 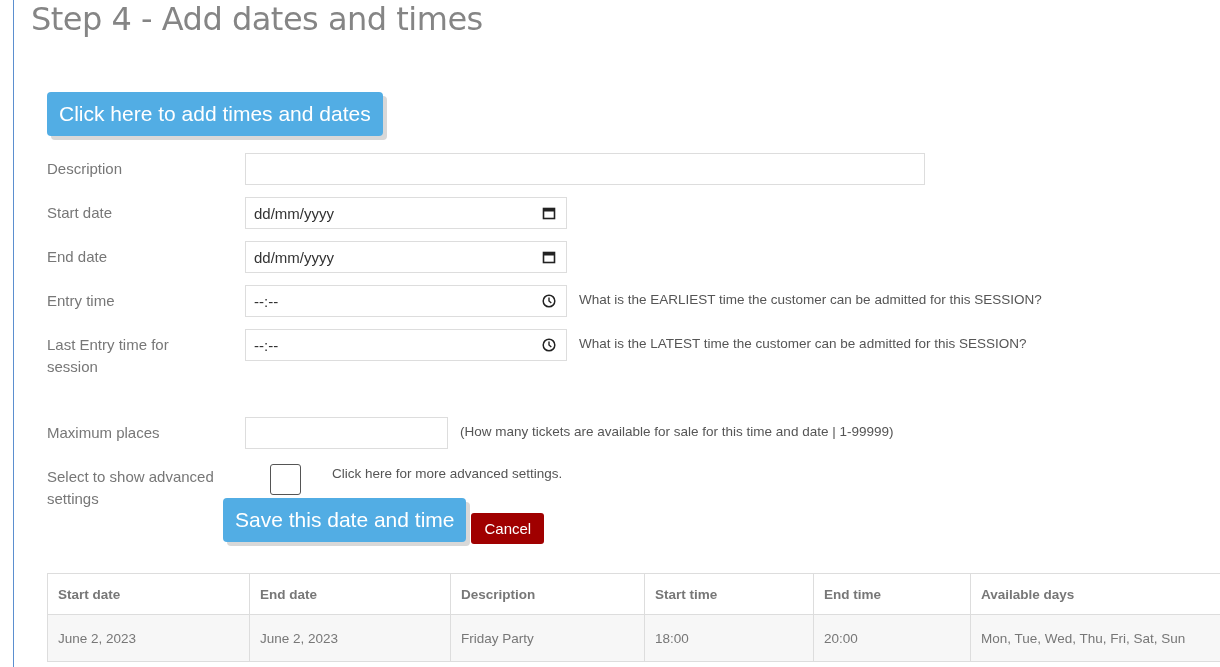 What do you see at coordinates (810, 299) in the screenshot?
I see `field-hint: What is the EARLIEST time the customer can be admitted for this SESSION?` at bounding box center [810, 299].